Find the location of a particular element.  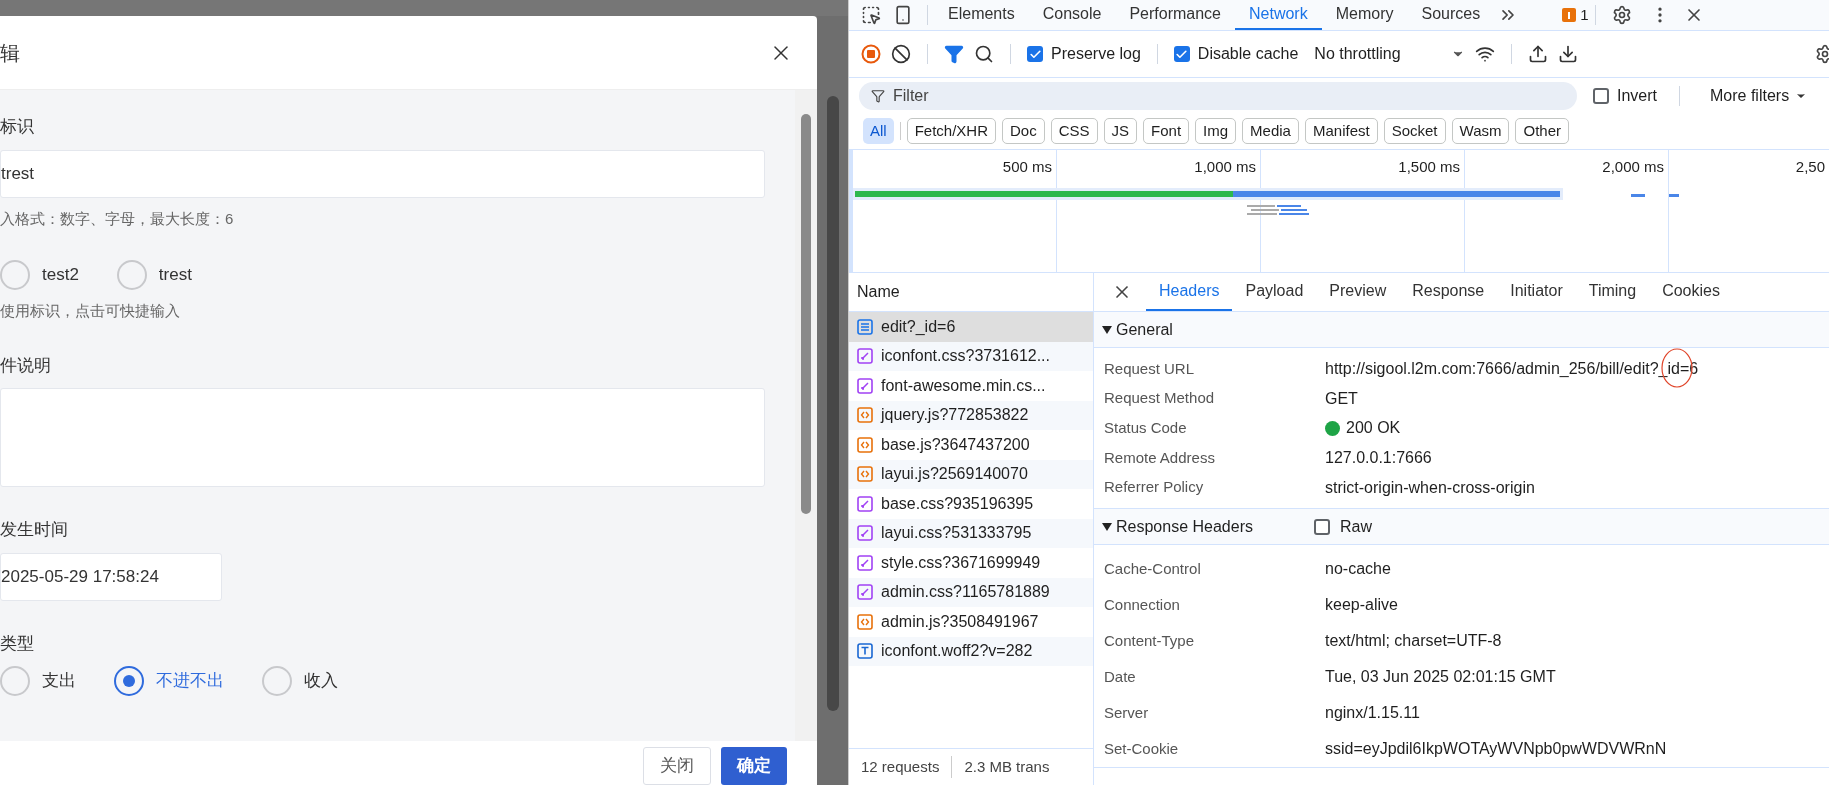

upload-icon is located at coordinates (1537, 54).